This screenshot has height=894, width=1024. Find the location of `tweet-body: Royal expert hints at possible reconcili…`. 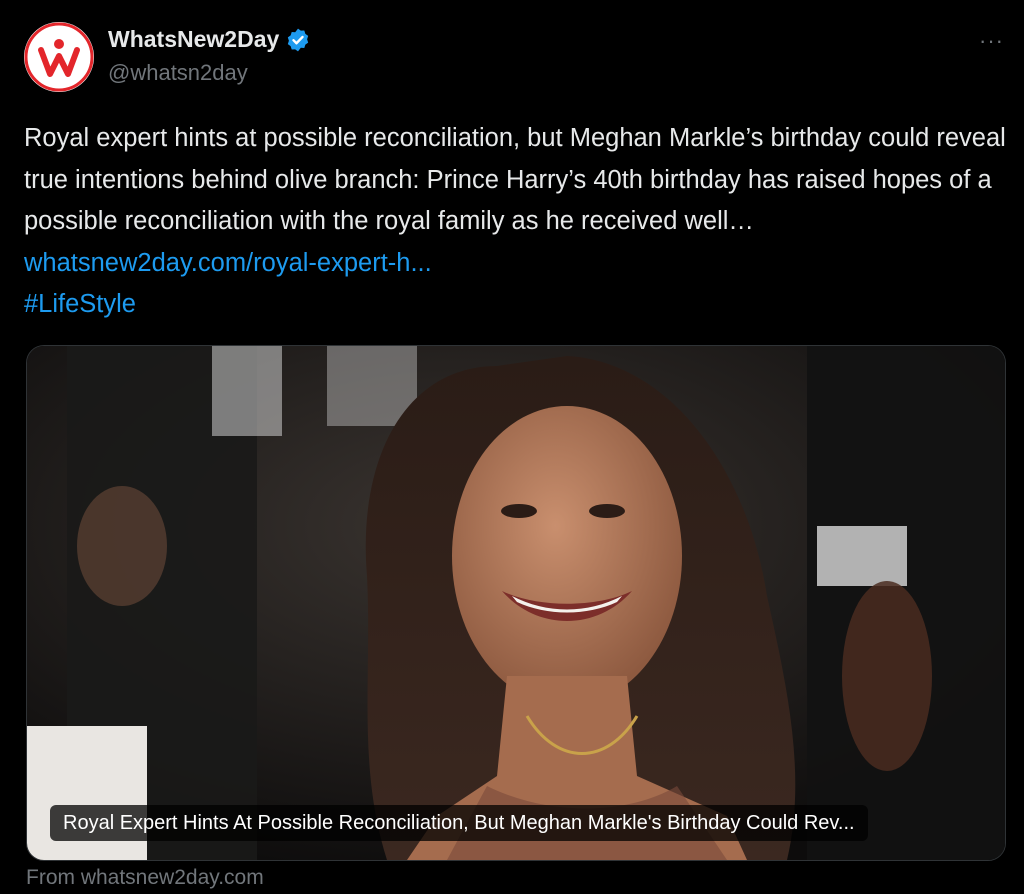

tweet-body: Royal expert hints at possible reconcili… is located at coordinates (515, 179).